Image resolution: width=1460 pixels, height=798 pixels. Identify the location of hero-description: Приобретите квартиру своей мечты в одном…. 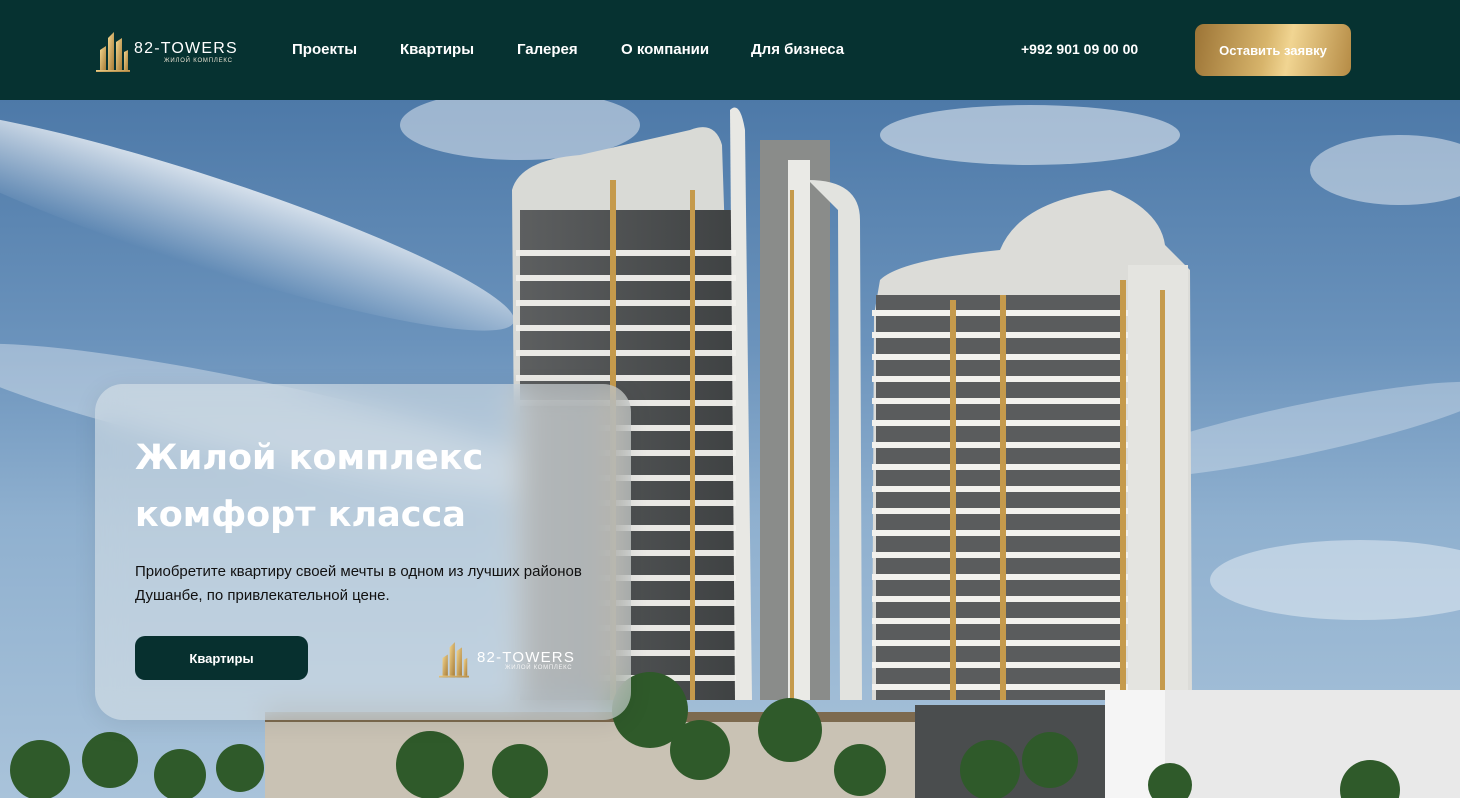
(358, 583).